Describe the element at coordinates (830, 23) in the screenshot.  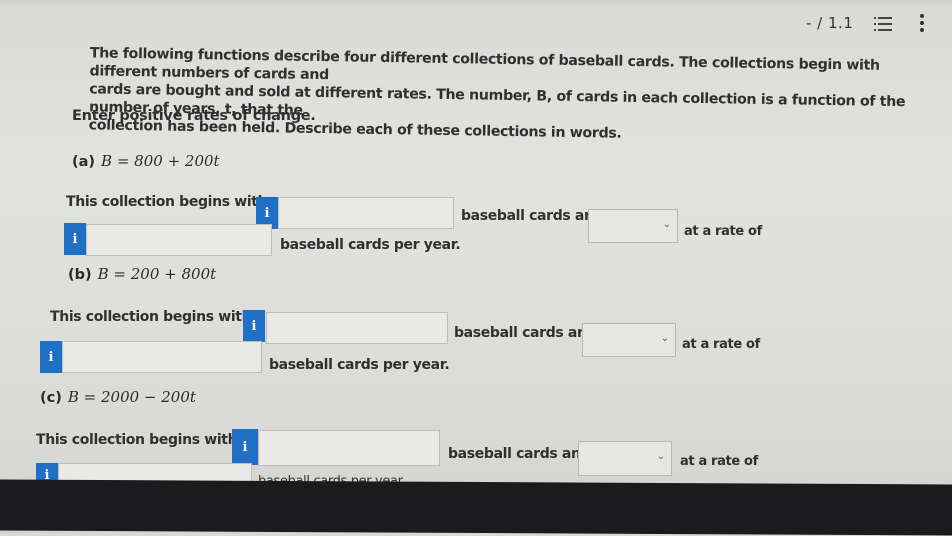
I see `question-number: - / 1.1` at that location.